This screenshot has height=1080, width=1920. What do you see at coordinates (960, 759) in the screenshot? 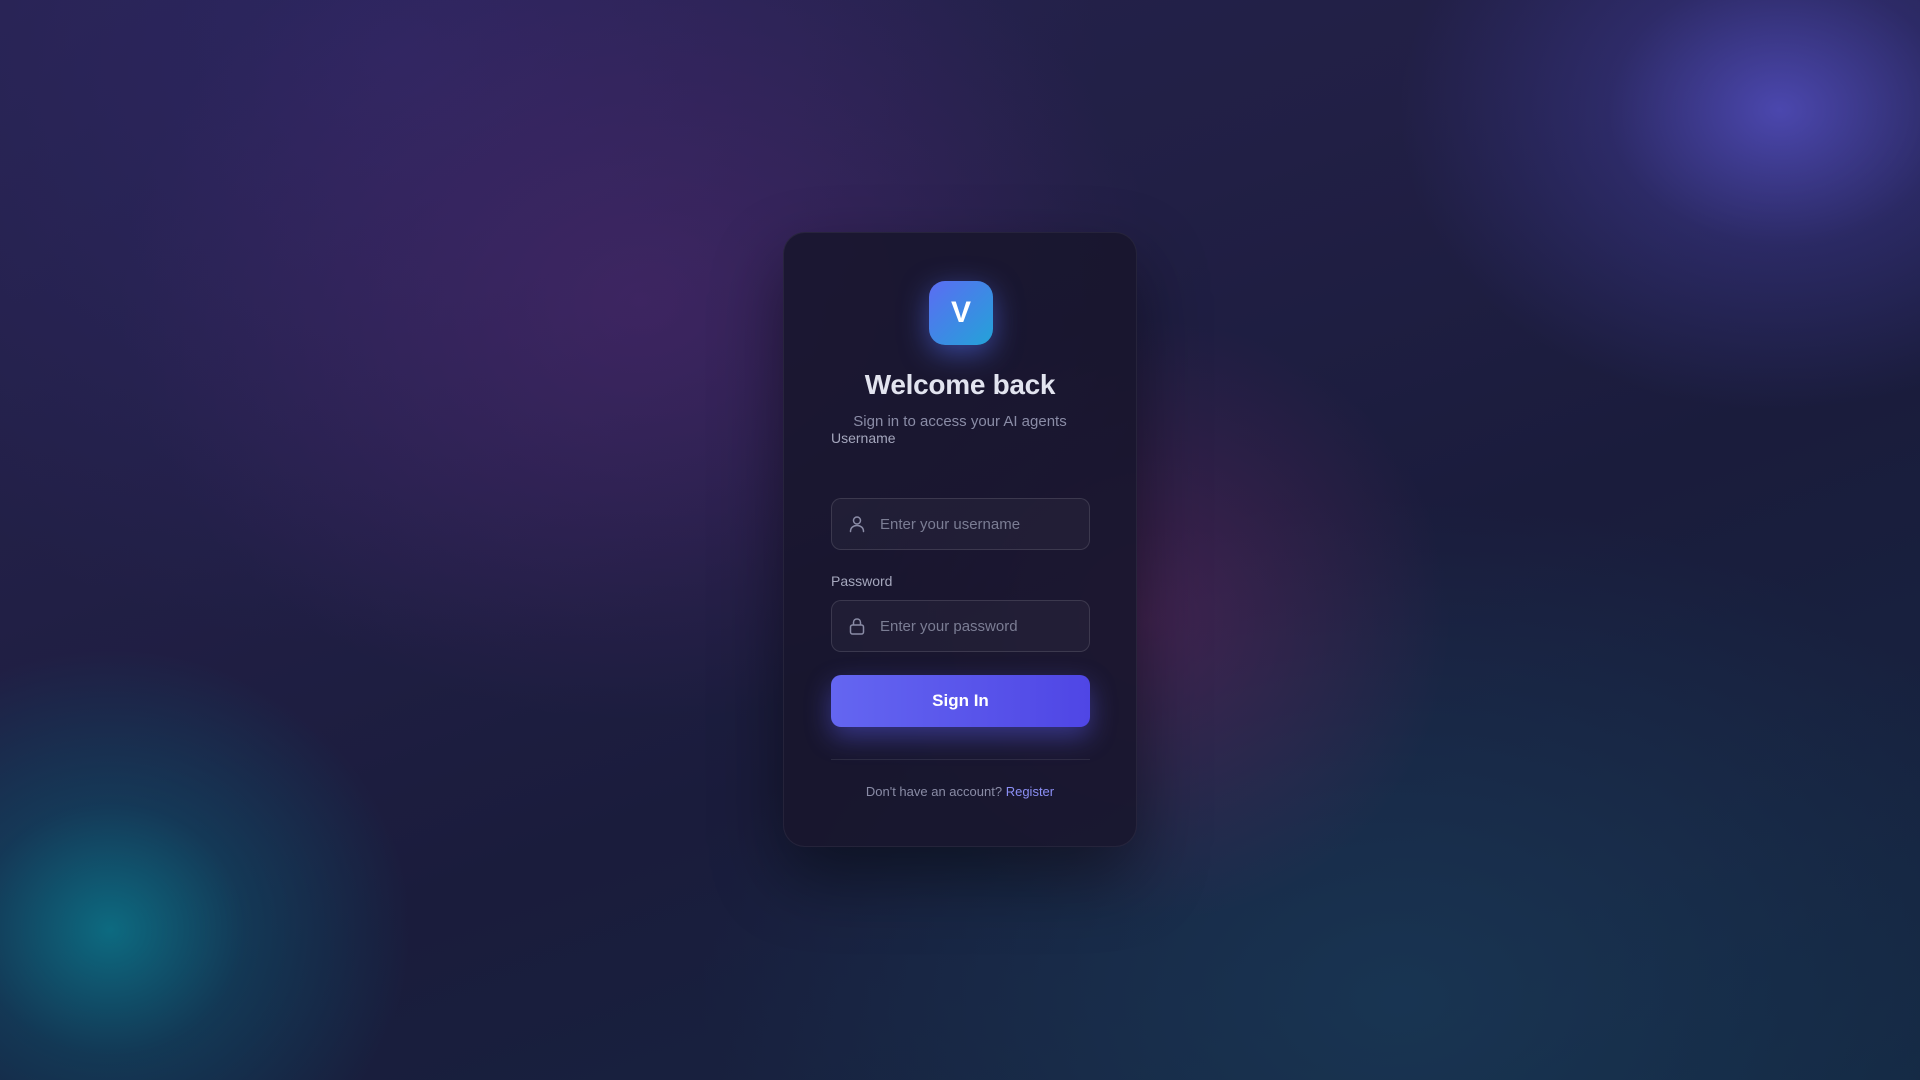
I see `divider` at bounding box center [960, 759].